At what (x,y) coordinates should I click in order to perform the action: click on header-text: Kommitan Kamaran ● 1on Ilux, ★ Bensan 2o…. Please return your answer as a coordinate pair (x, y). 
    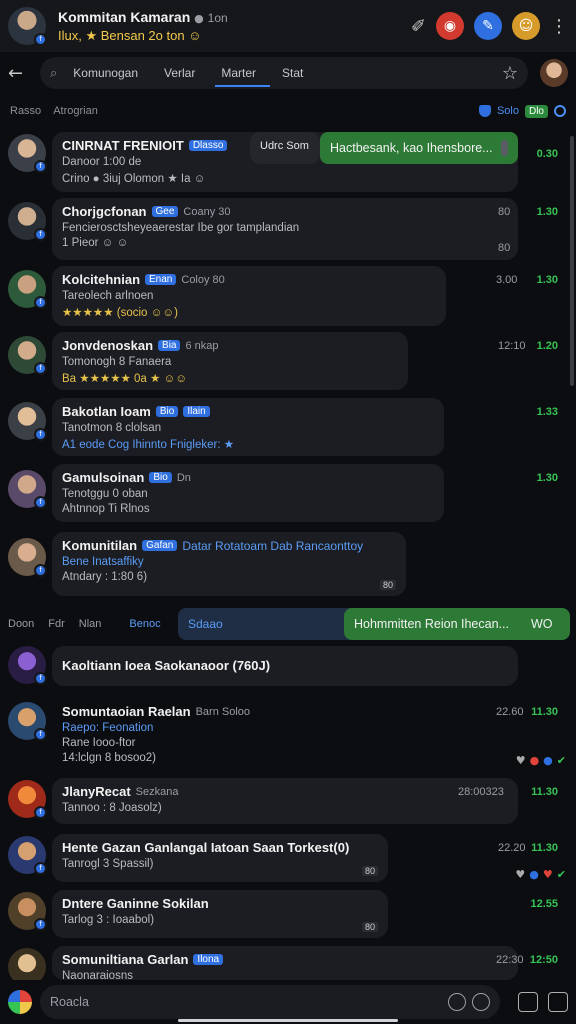
    Looking at the image, I should click on (234, 26).